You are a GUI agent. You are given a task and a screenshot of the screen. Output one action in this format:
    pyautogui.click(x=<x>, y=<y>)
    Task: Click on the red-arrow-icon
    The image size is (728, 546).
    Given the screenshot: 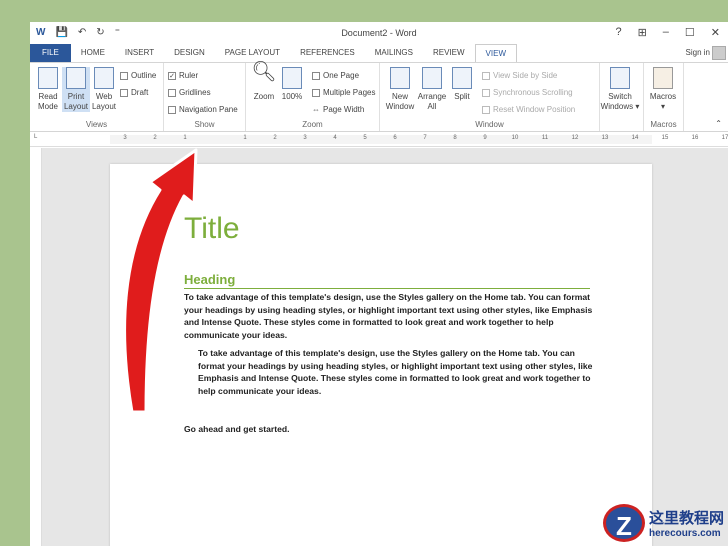 What is the action you would take?
    pyautogui.click(x=160, y=281)
    